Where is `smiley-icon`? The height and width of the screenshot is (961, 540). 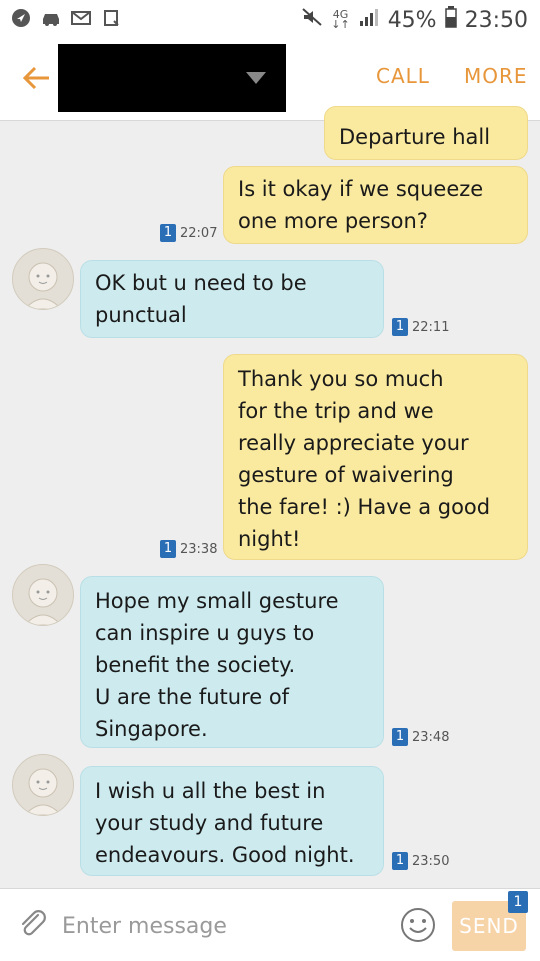 smiley-icon is located at coordinates (418, 925).